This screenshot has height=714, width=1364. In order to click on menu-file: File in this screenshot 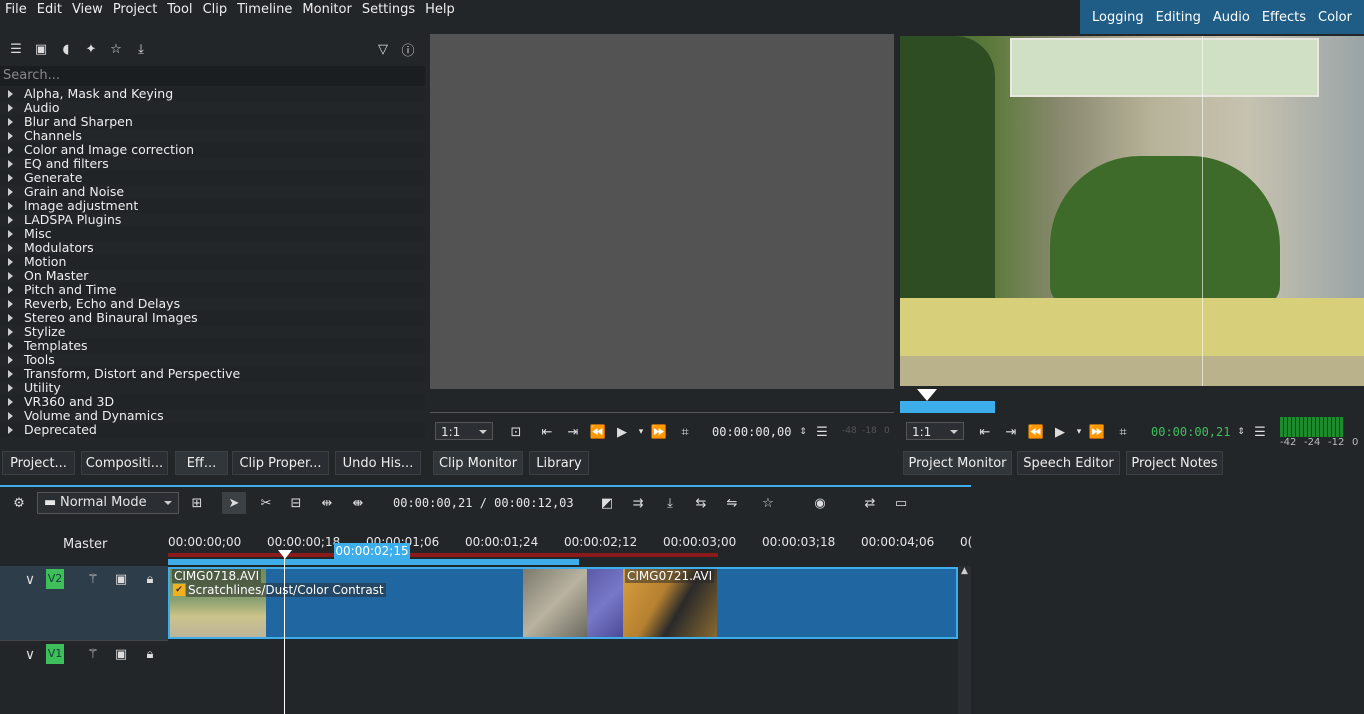, I will do `click(16, 9)`.